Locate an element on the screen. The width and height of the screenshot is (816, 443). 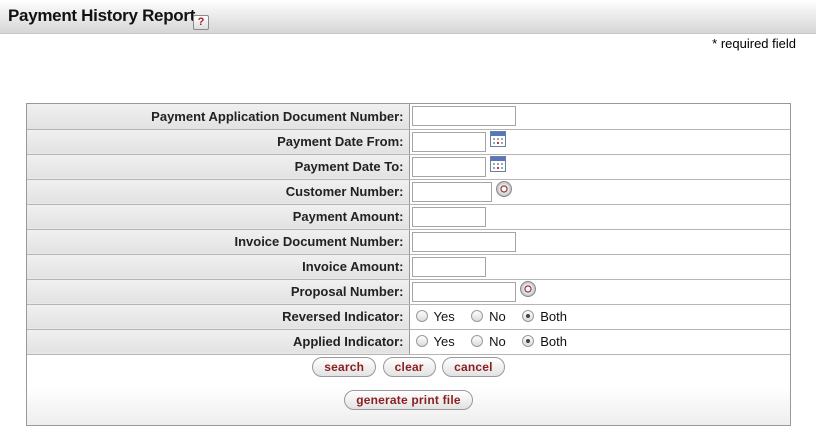
row-payment-date-from: Payment Date From: is located at coordinates (408, 142).